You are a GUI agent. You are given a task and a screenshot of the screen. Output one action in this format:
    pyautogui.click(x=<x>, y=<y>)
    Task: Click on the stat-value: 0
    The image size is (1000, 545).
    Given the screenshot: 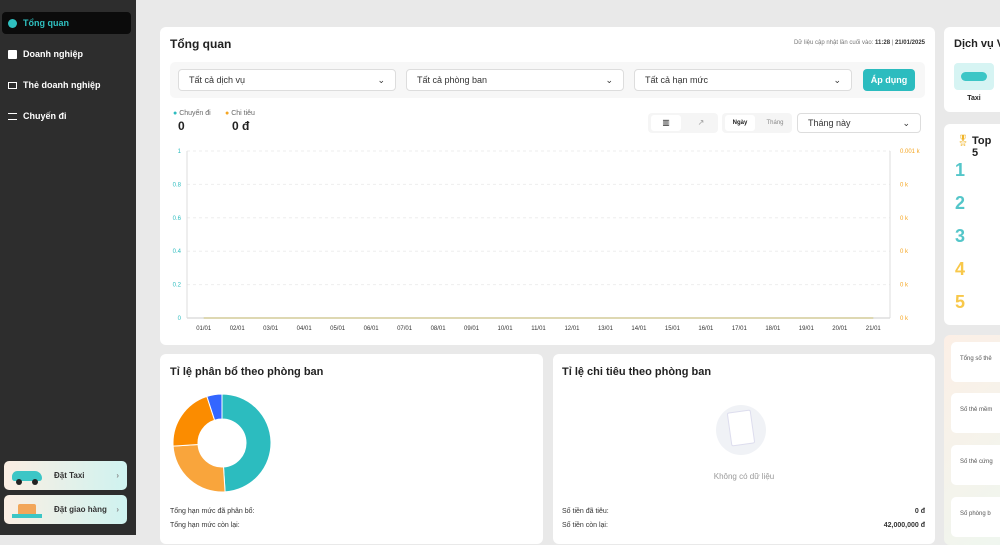 What is the action you would take?
    pyautogui.click(x=181, y=126)
    